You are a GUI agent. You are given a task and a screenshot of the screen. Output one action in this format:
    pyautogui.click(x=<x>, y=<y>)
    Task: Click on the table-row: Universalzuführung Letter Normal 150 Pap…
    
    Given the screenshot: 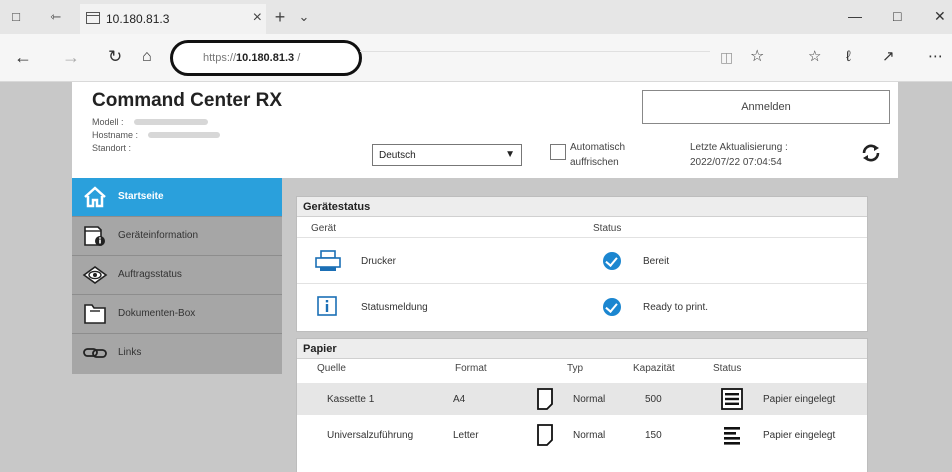 What is the action you would take?
    pyautogui.click(x=582, y=435)
    